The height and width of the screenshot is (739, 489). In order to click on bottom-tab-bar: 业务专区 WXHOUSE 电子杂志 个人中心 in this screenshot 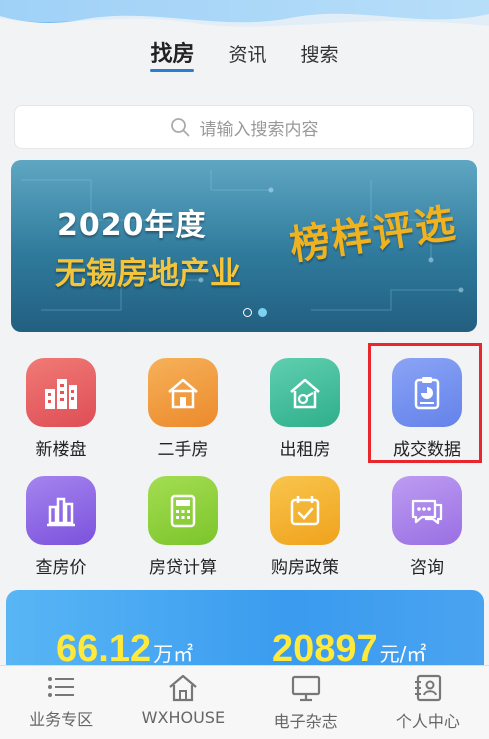, I will do `click(244, 702)`.